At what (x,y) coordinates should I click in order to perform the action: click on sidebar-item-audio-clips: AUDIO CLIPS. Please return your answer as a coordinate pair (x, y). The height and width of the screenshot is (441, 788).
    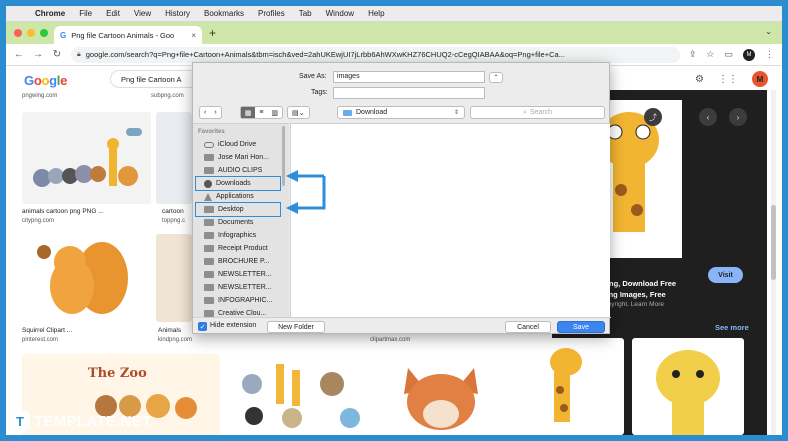
    Looking at the image, I should click on (238, 170).